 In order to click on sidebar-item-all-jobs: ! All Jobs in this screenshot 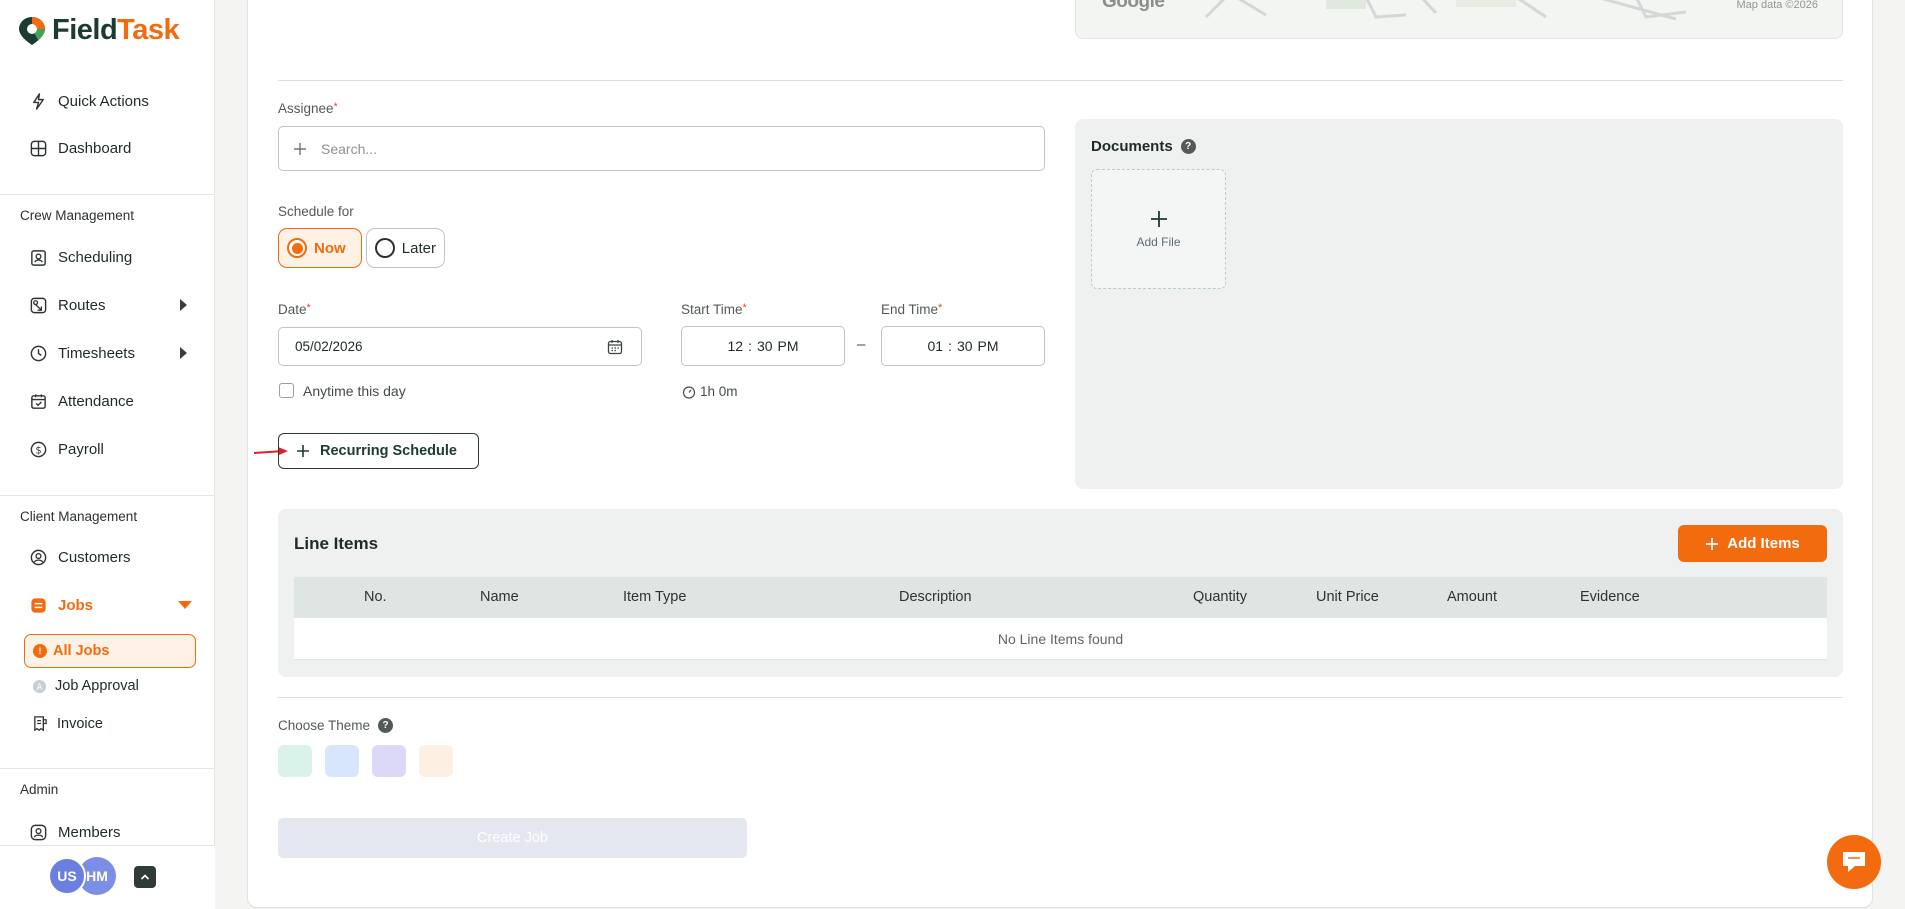, I will do `click(110, 651)`.